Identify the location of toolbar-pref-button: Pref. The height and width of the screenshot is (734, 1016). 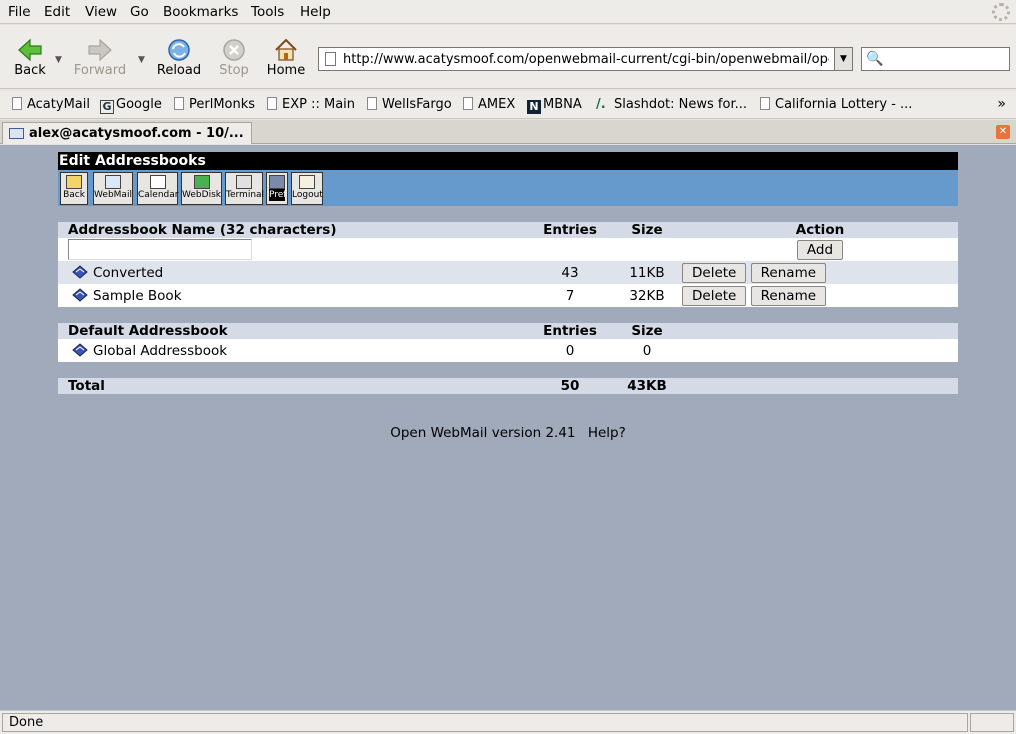
(277, 188).